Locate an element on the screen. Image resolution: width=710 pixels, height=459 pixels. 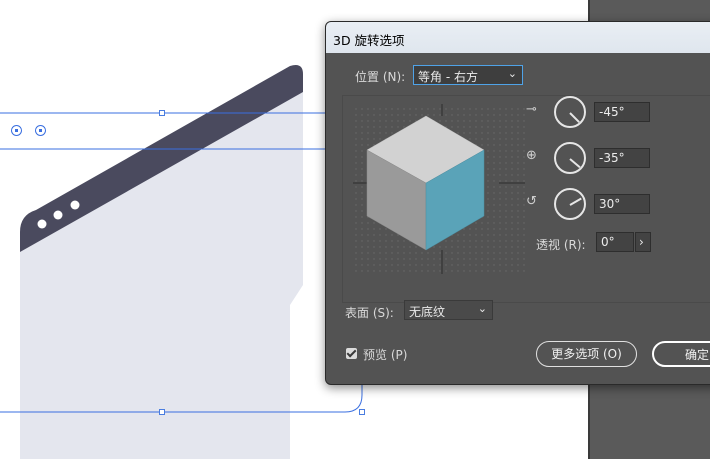
rotate-y-icon: ⊕ is located at coordinates (531, 155).